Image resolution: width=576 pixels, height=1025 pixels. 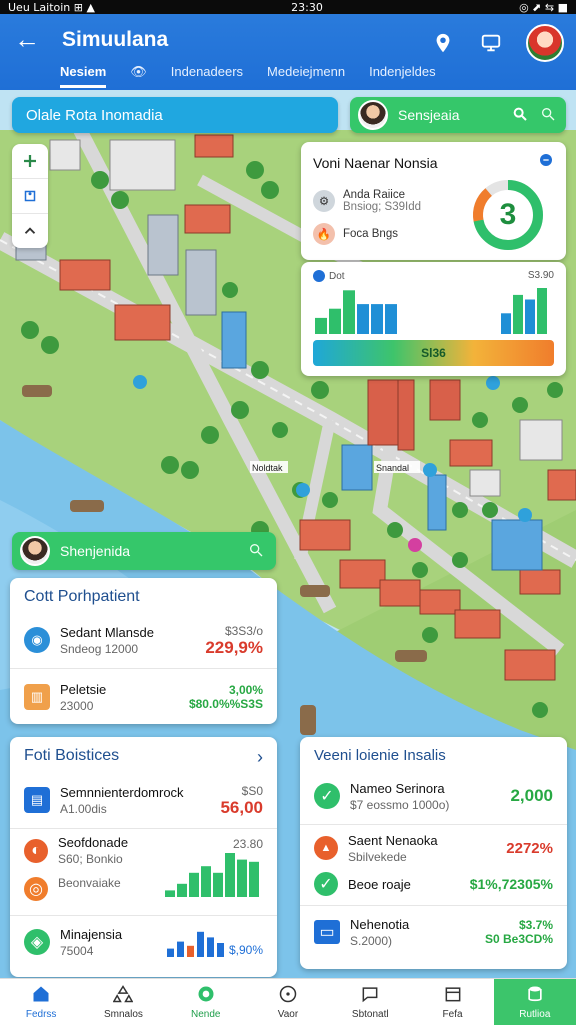 I want to click on bar-chart, so click(x=431, y=311).